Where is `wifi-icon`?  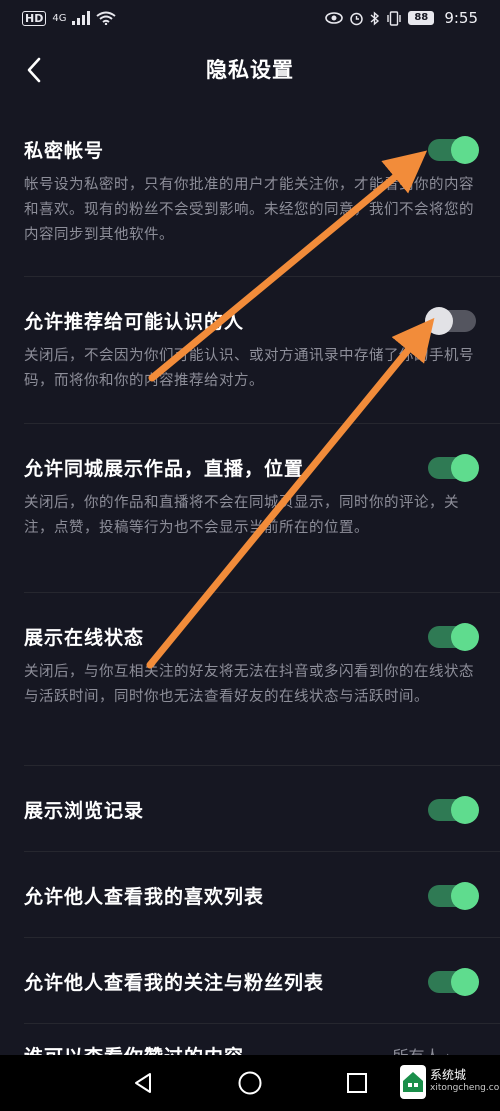
wifi-icon is located at coordinates (106, 18).